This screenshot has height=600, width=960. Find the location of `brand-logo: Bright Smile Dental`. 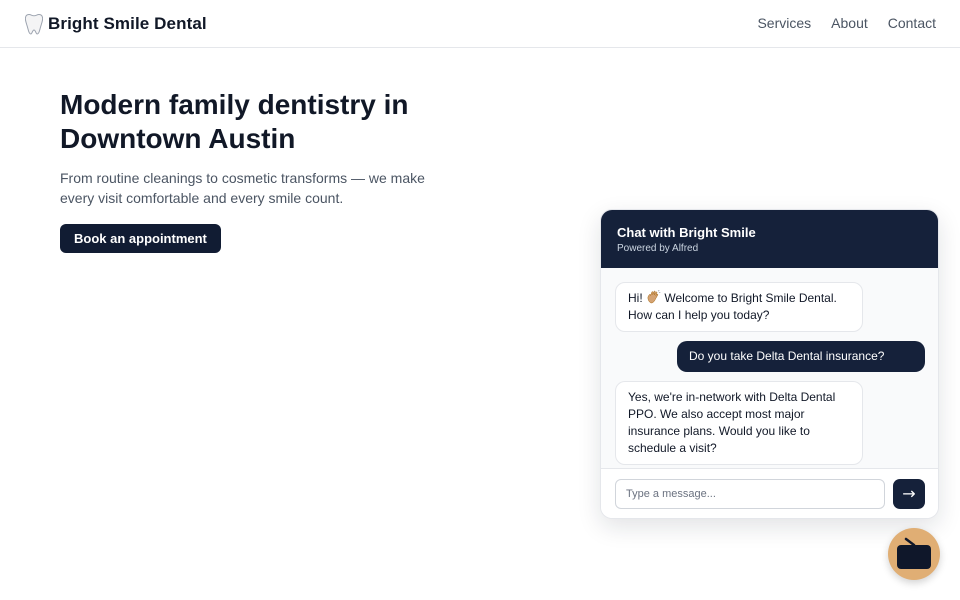

brand-logo: Bright Smile Dental is located at coordinates (115, 24).